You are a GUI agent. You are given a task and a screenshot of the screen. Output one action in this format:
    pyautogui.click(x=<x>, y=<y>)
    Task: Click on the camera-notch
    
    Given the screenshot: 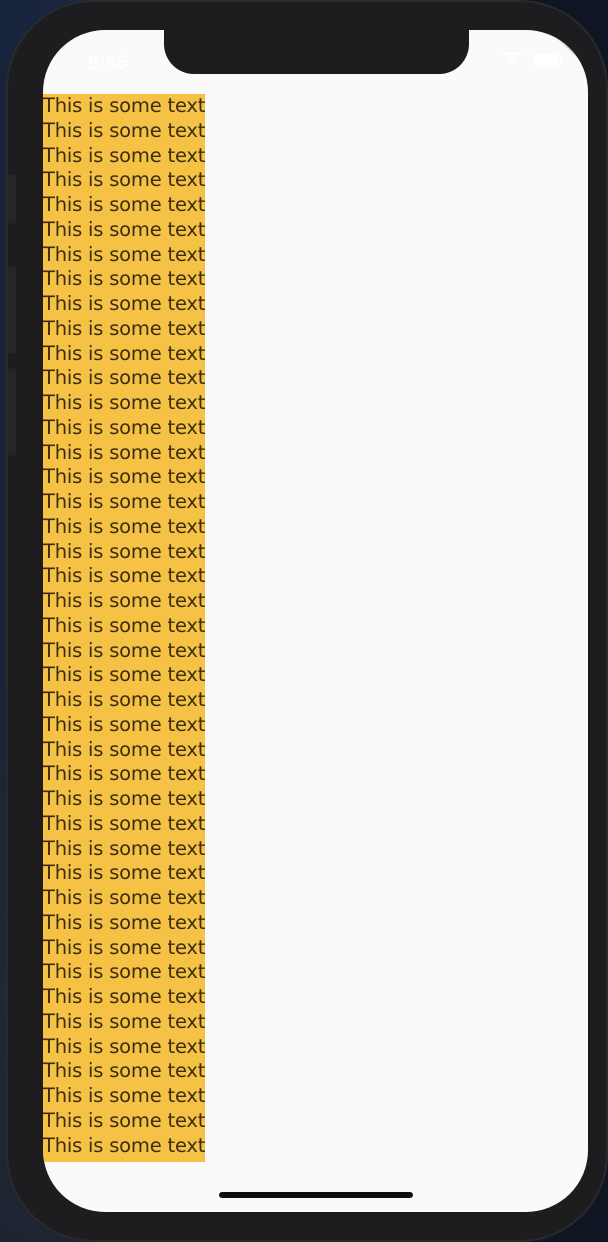 What is the action you would take?
    pyautogui.click(x=316, y=52)
    